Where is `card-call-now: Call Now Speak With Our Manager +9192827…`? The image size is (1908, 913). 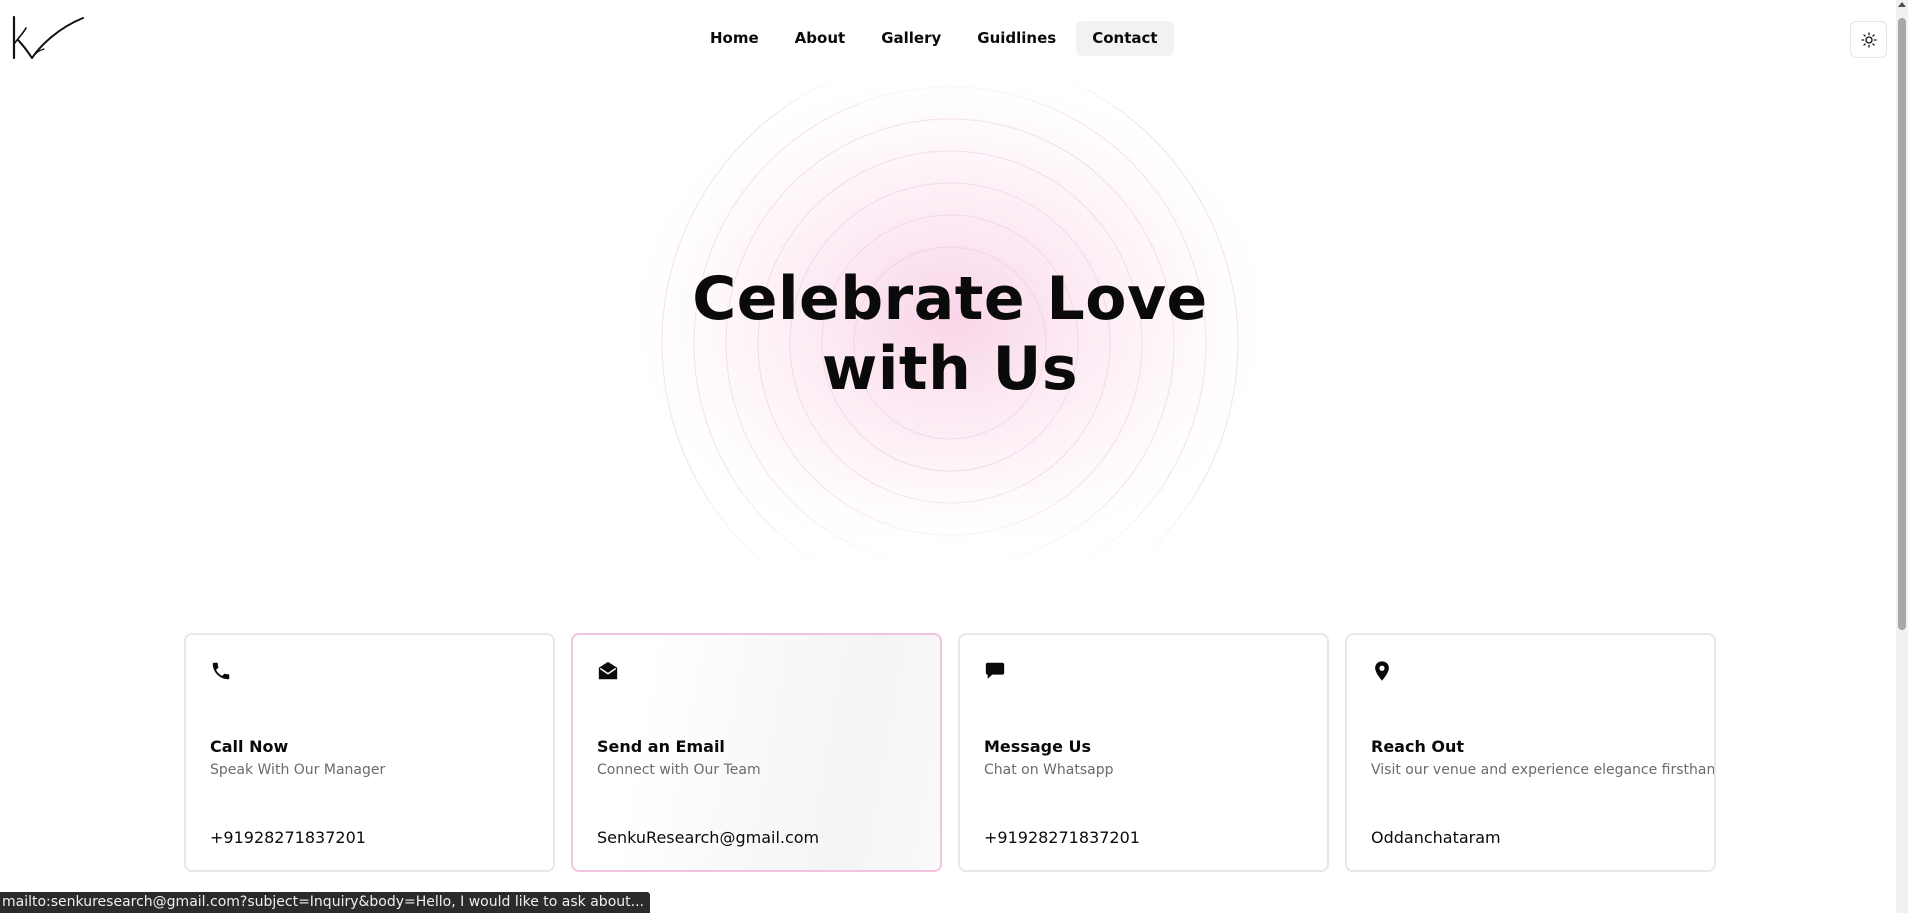
card-call-now: Call Now Speak With Our Manager +9192827… is located at coordinates (369, 752).